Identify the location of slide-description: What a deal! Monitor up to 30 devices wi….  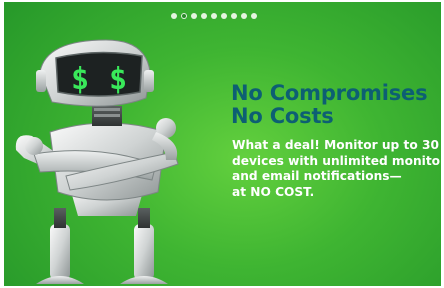
(336, 169).